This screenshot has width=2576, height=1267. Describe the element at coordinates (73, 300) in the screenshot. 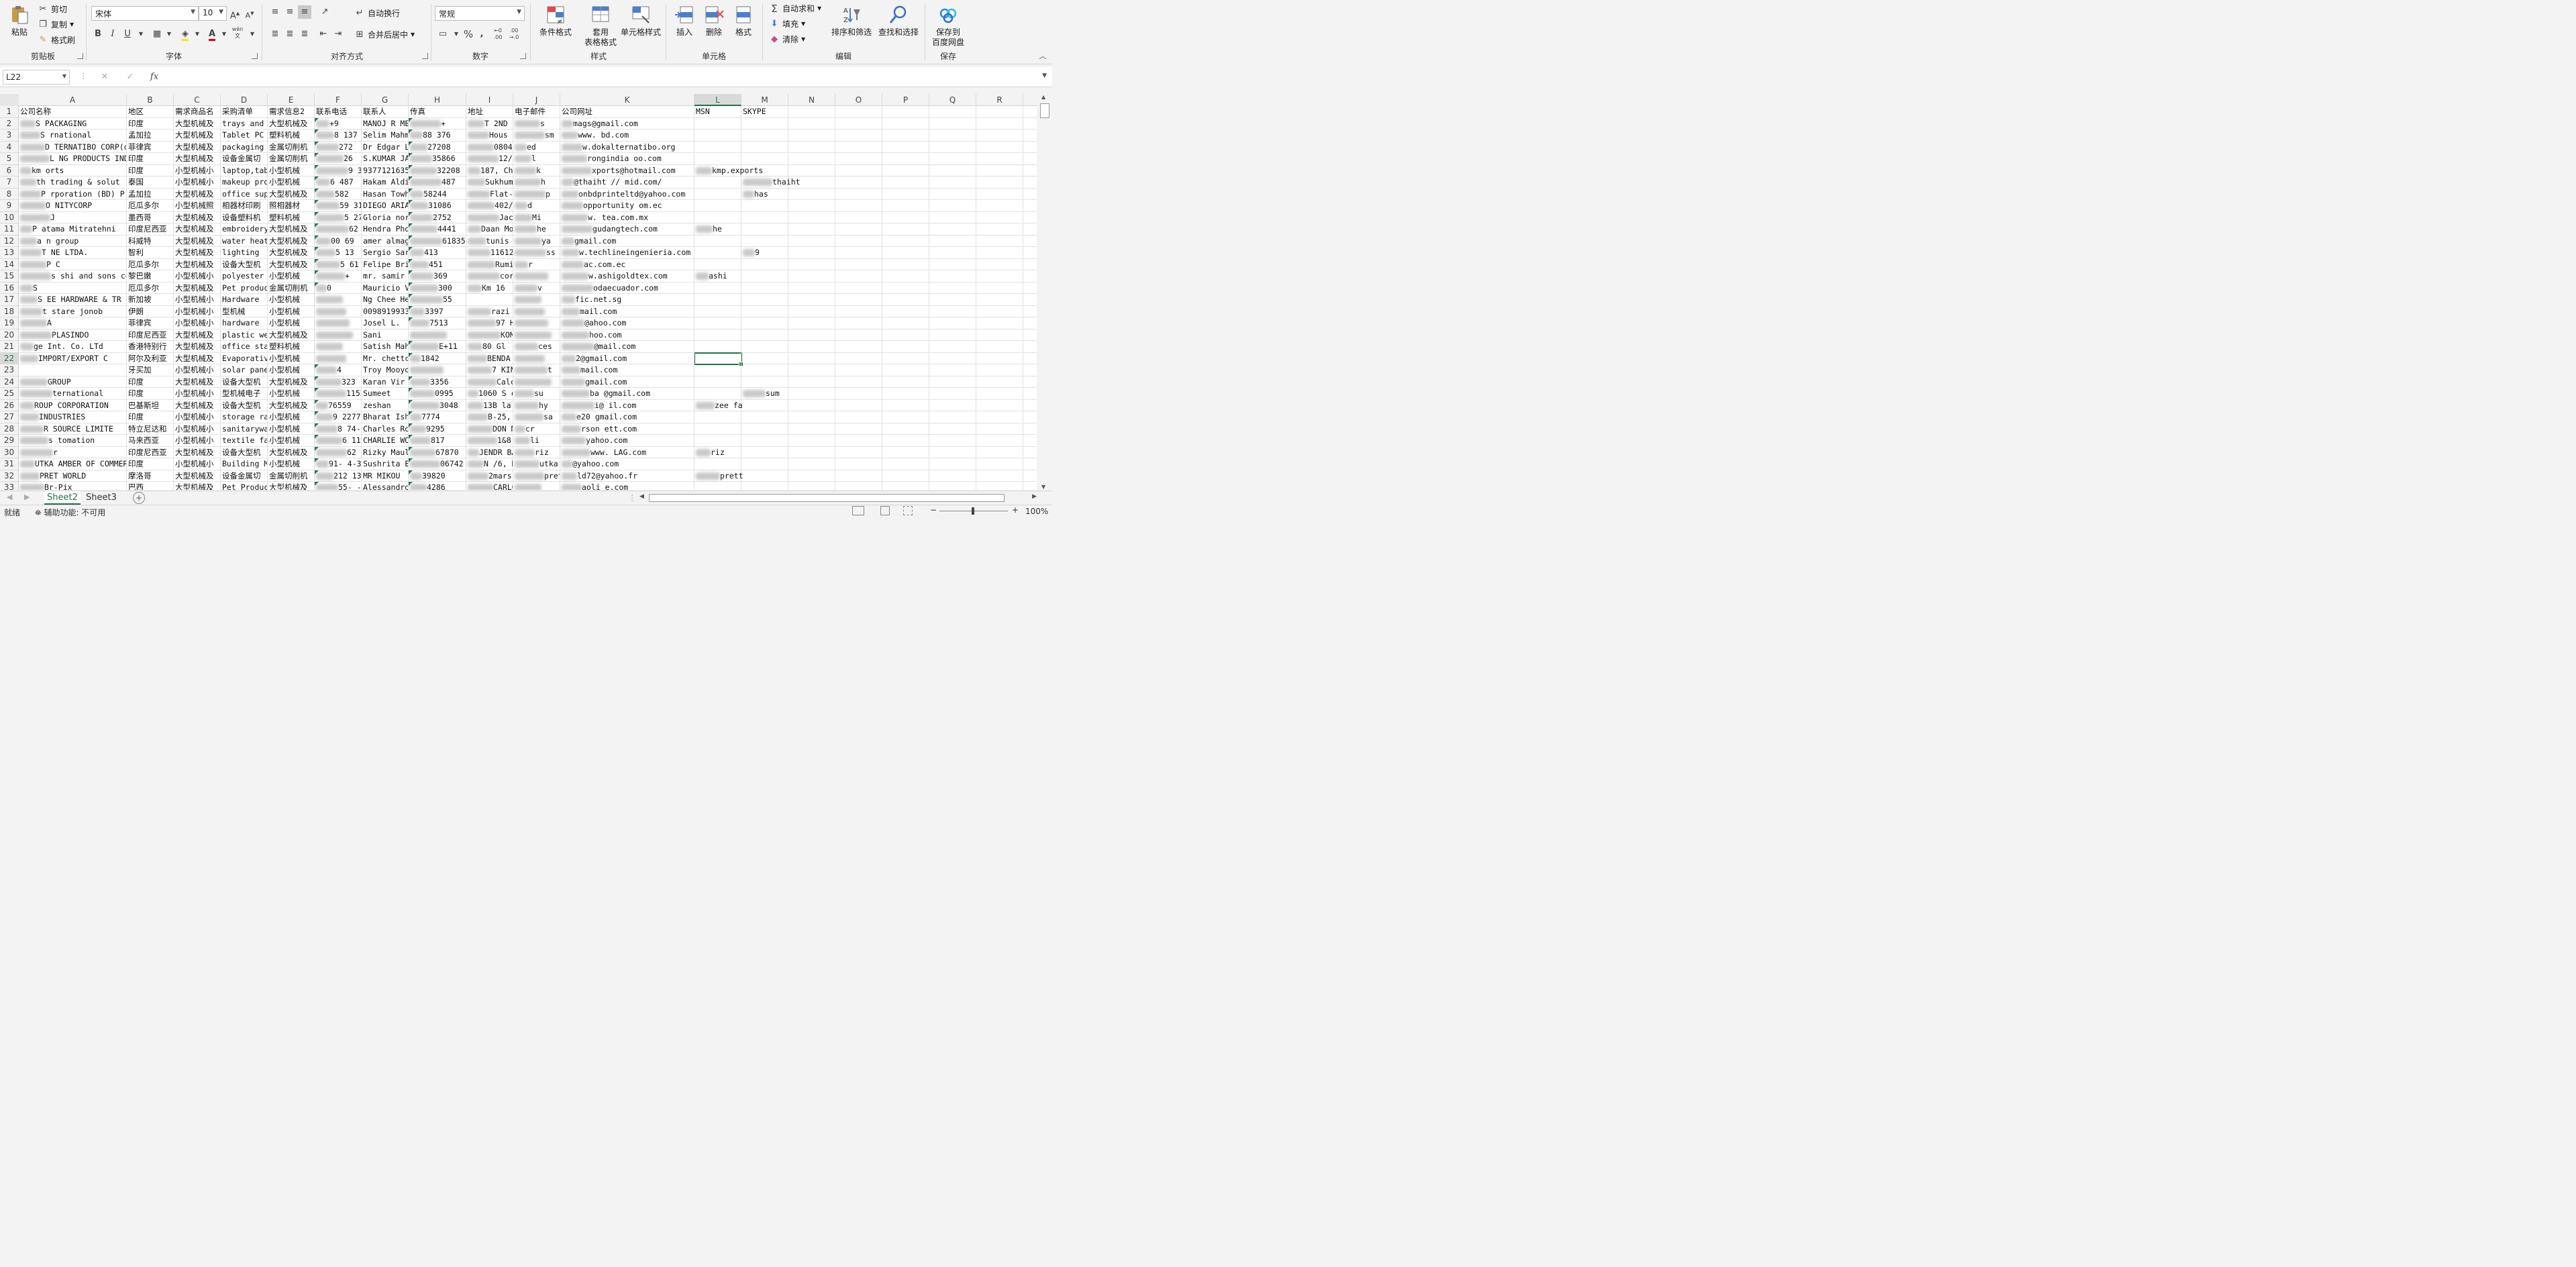

I see `cell-a17: S EE HARDWARE & TR` at that location.